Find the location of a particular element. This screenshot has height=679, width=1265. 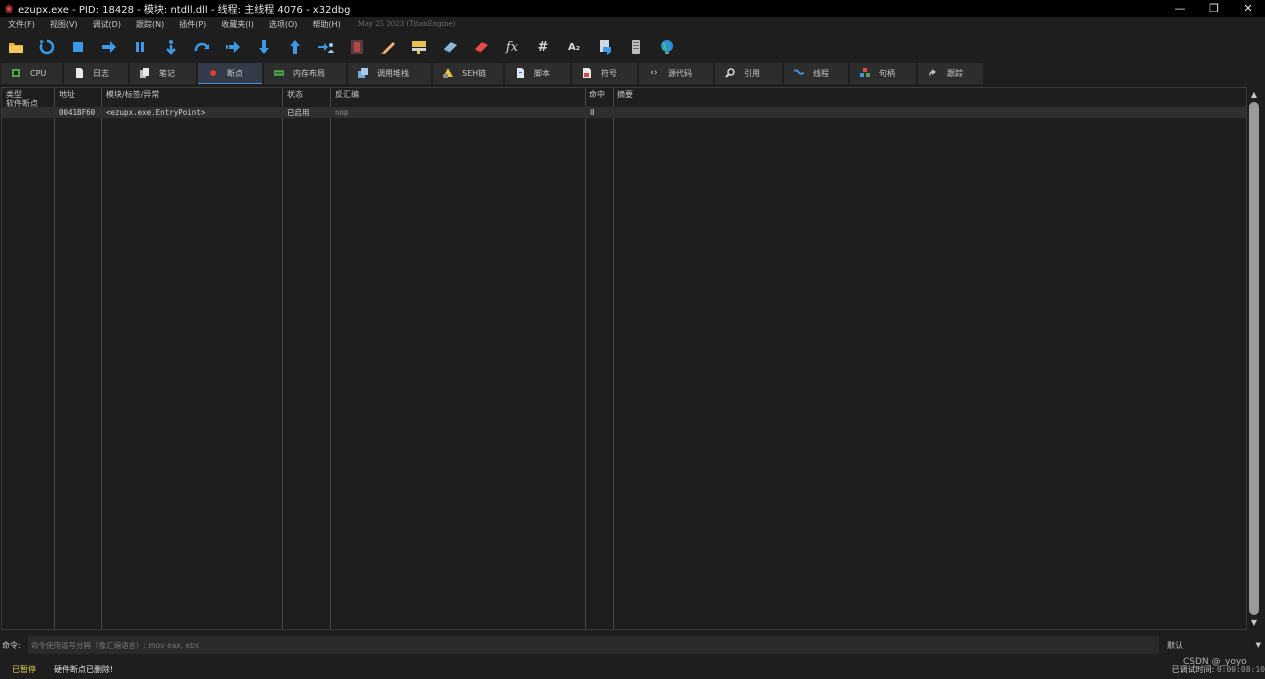

tab-label: 跟踪 is located at coordinates (955, 73).